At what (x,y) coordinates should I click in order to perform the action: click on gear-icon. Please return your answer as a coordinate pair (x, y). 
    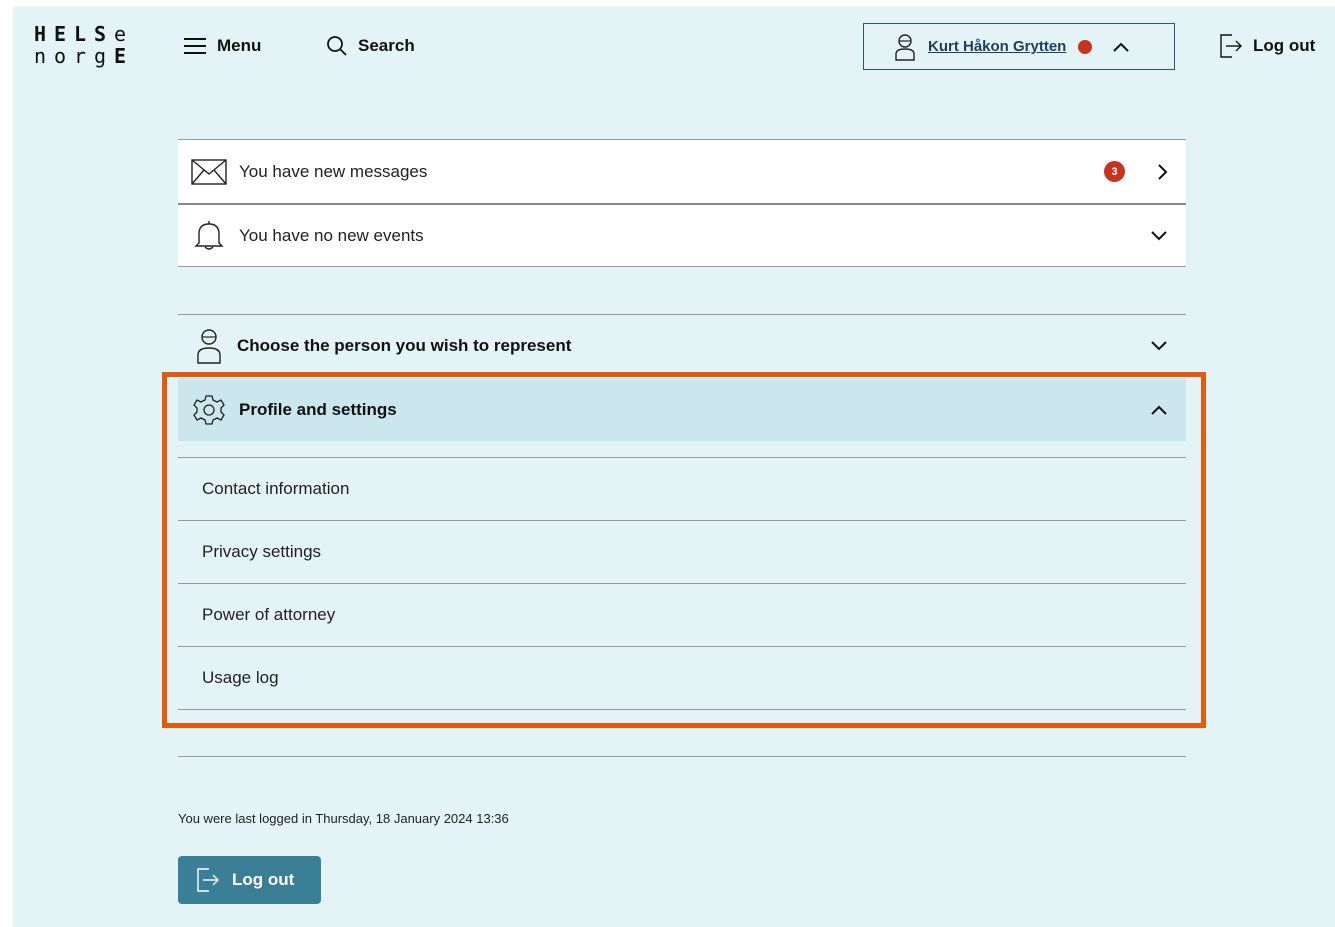
    Looking at the image, I should click on (209, 409).